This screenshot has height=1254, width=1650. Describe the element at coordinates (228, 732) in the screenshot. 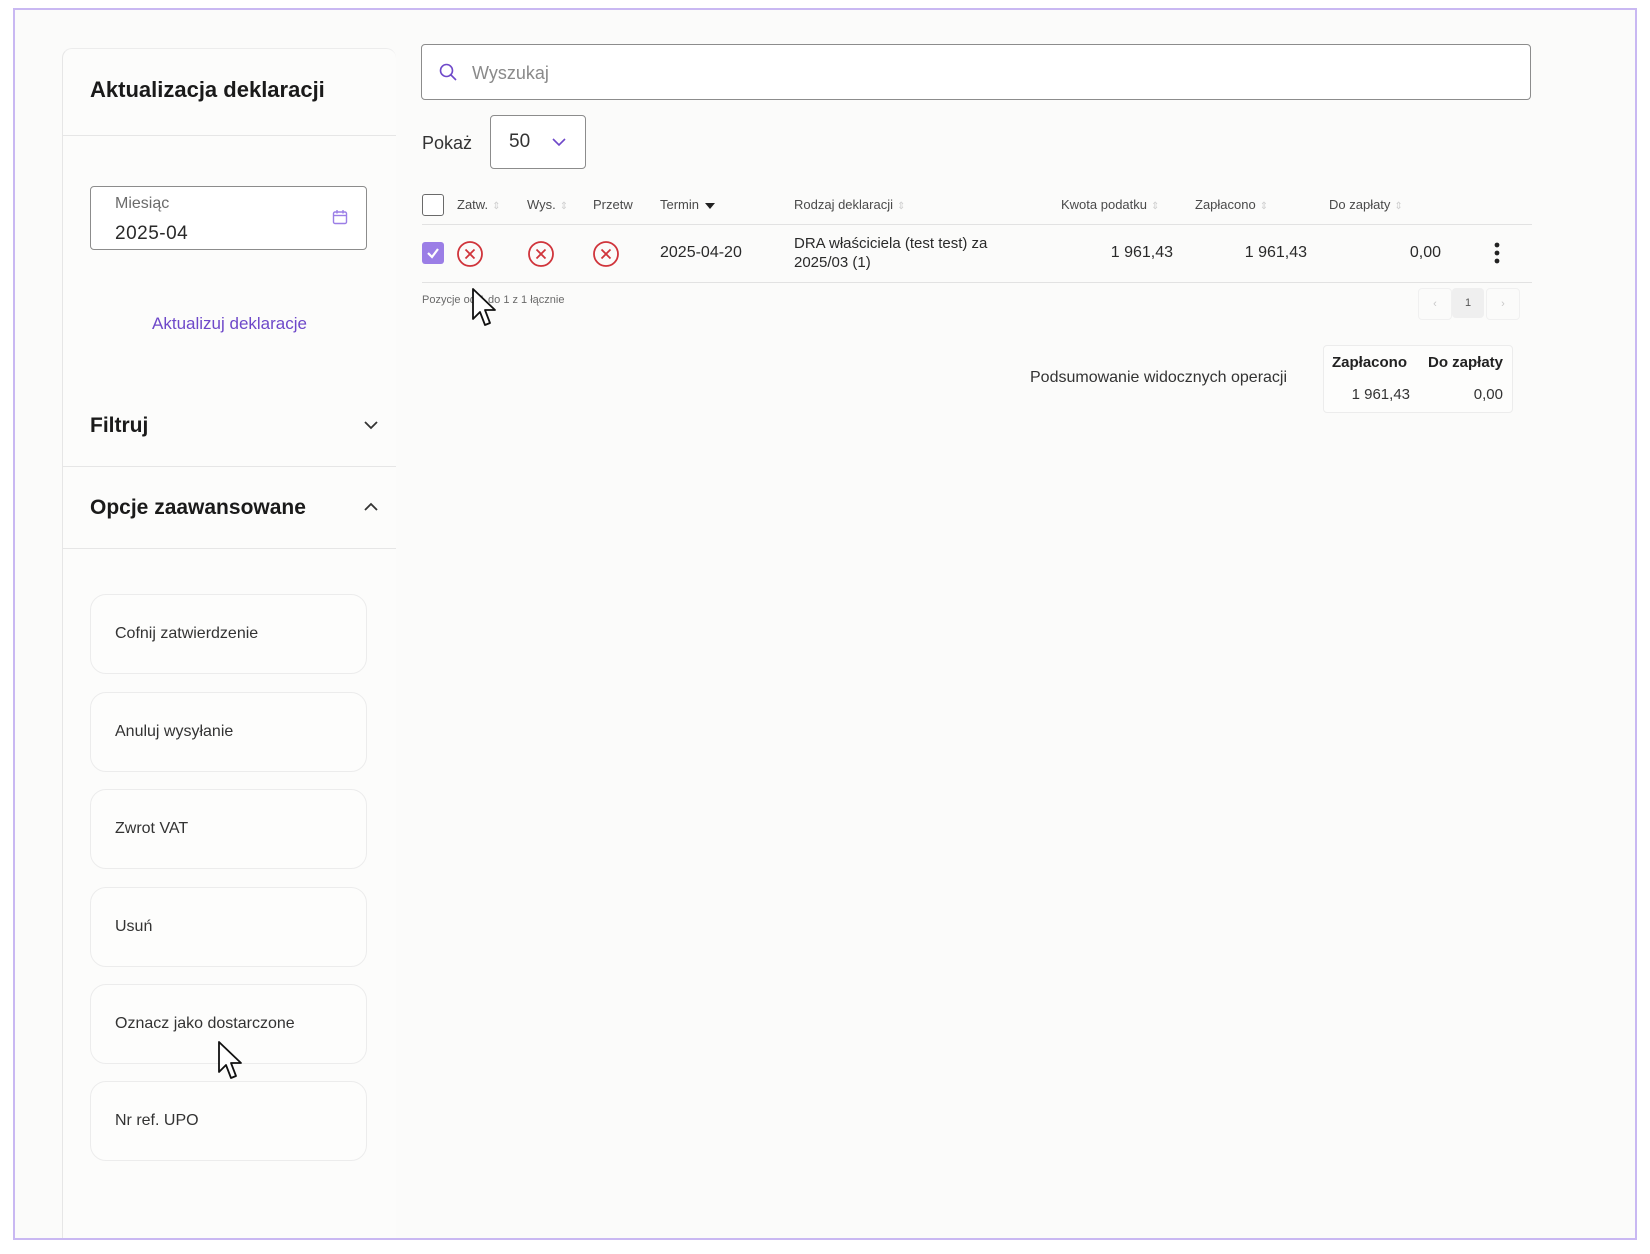

I see `cancel-sending-button: Anuluj wysyłanie` at that location.